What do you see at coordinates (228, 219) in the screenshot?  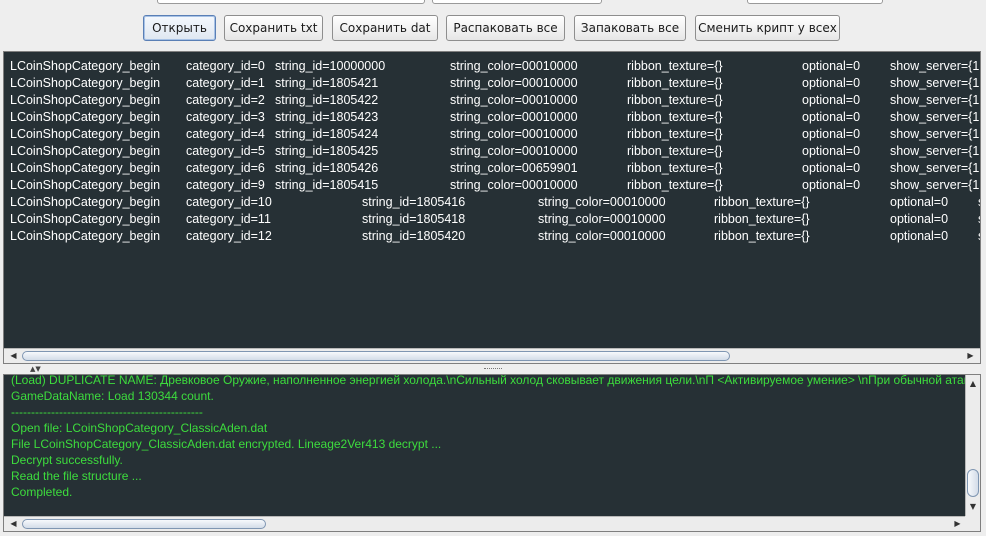 I see `table-cell: category_id=11` at bounding box center [228, 219].